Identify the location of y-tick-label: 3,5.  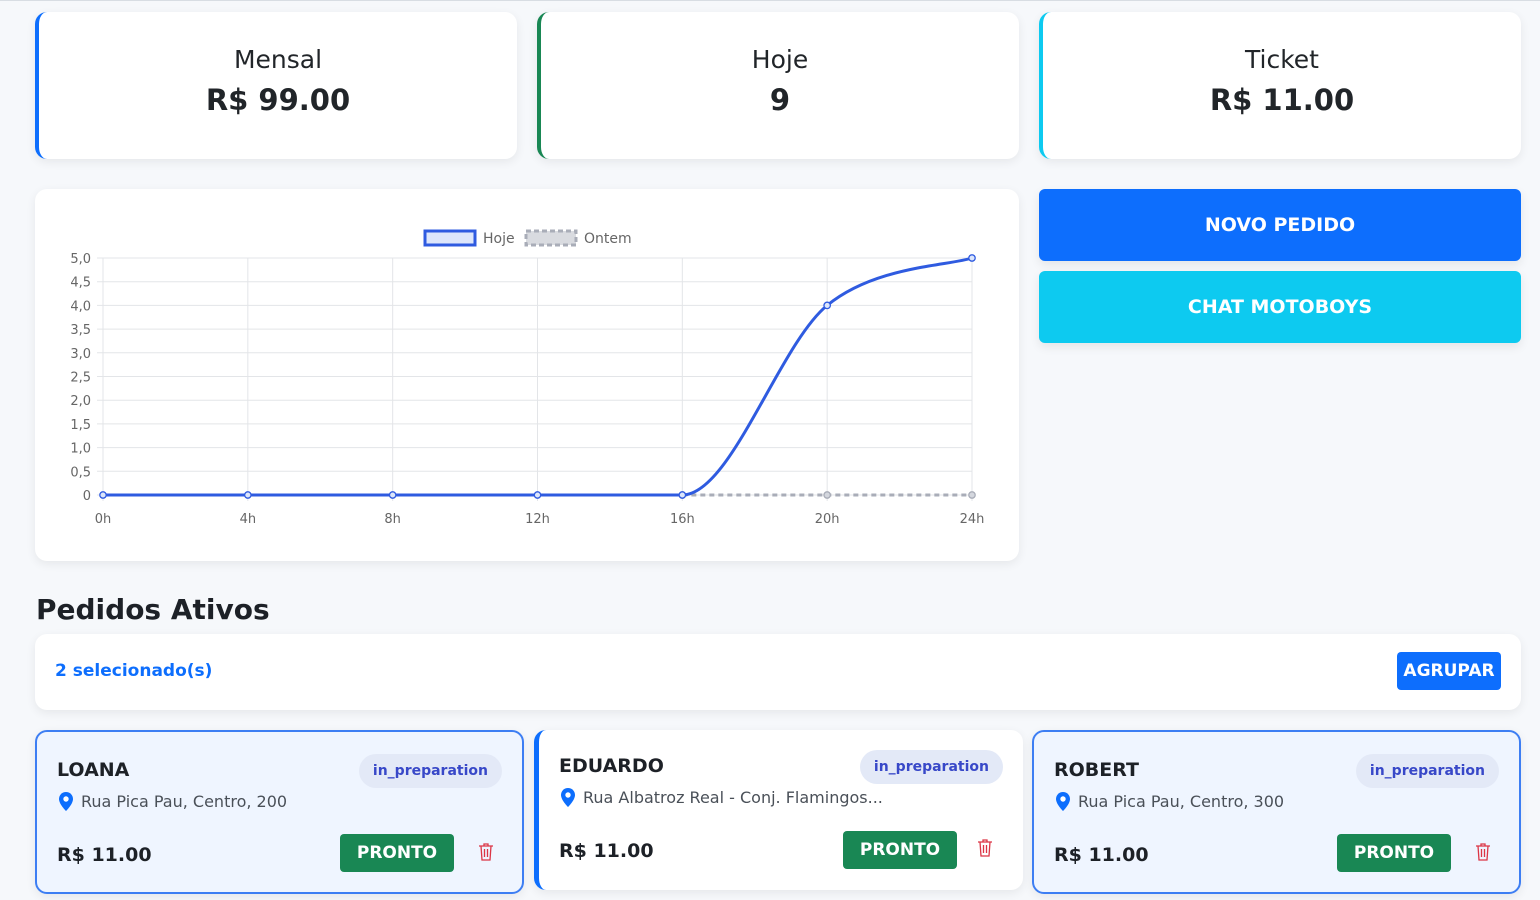
(80, 330).